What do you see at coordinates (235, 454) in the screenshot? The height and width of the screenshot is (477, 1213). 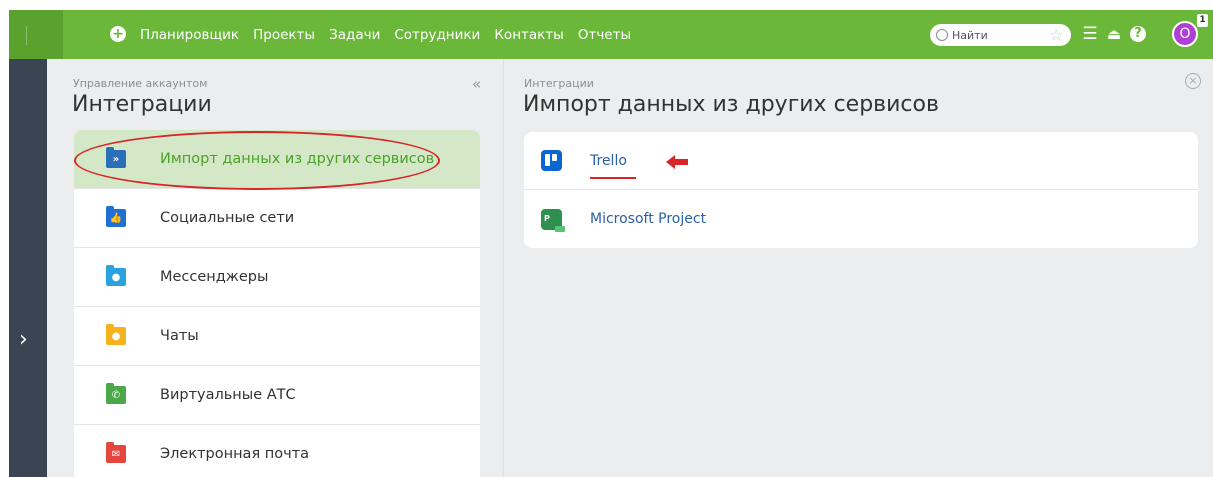 I see `list-item-label: Электронная почта` at bounding box center [235, 454].